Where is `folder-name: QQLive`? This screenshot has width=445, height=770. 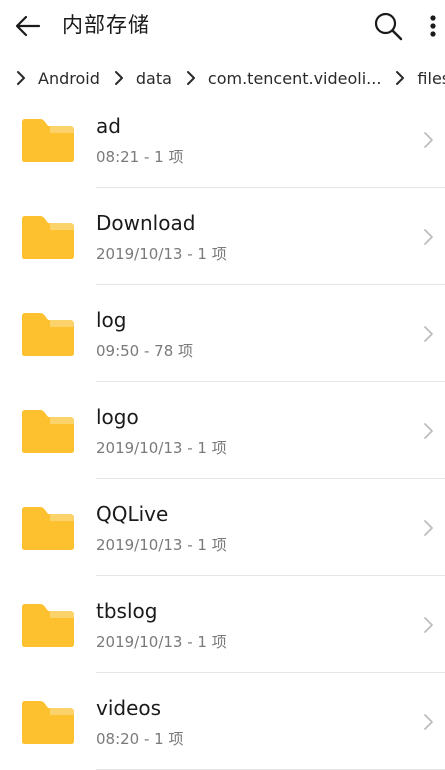
folder-name: QQLive is located at coordinates (132, 514).